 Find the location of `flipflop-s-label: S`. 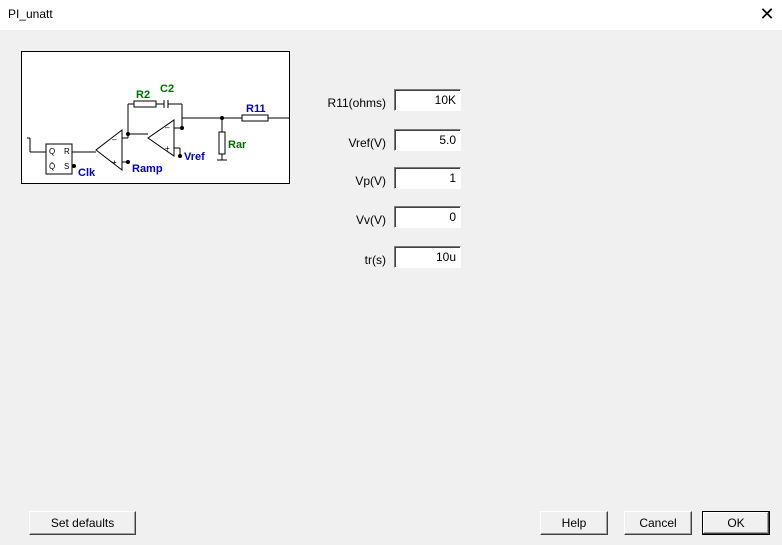

flipflop-s-label: S is located at coordinates (66, 166).